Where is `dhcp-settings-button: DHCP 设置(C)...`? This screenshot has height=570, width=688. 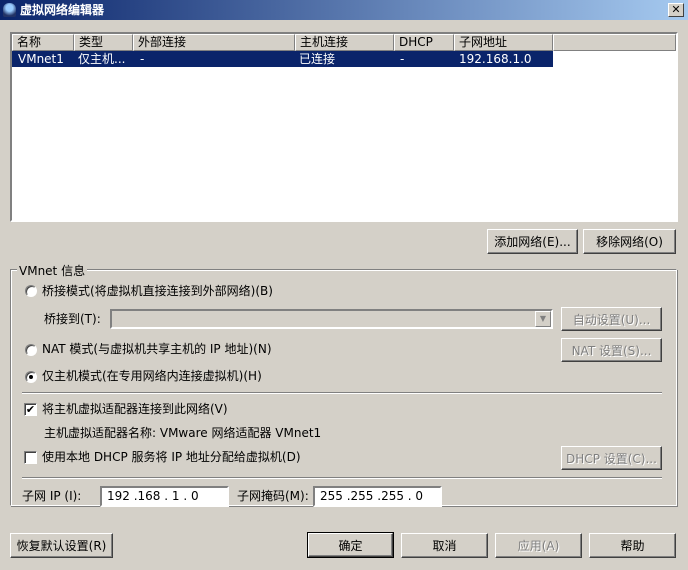
dhcp-settings-button: DHCP 设置(C)... is located at coordinates (611, 458).